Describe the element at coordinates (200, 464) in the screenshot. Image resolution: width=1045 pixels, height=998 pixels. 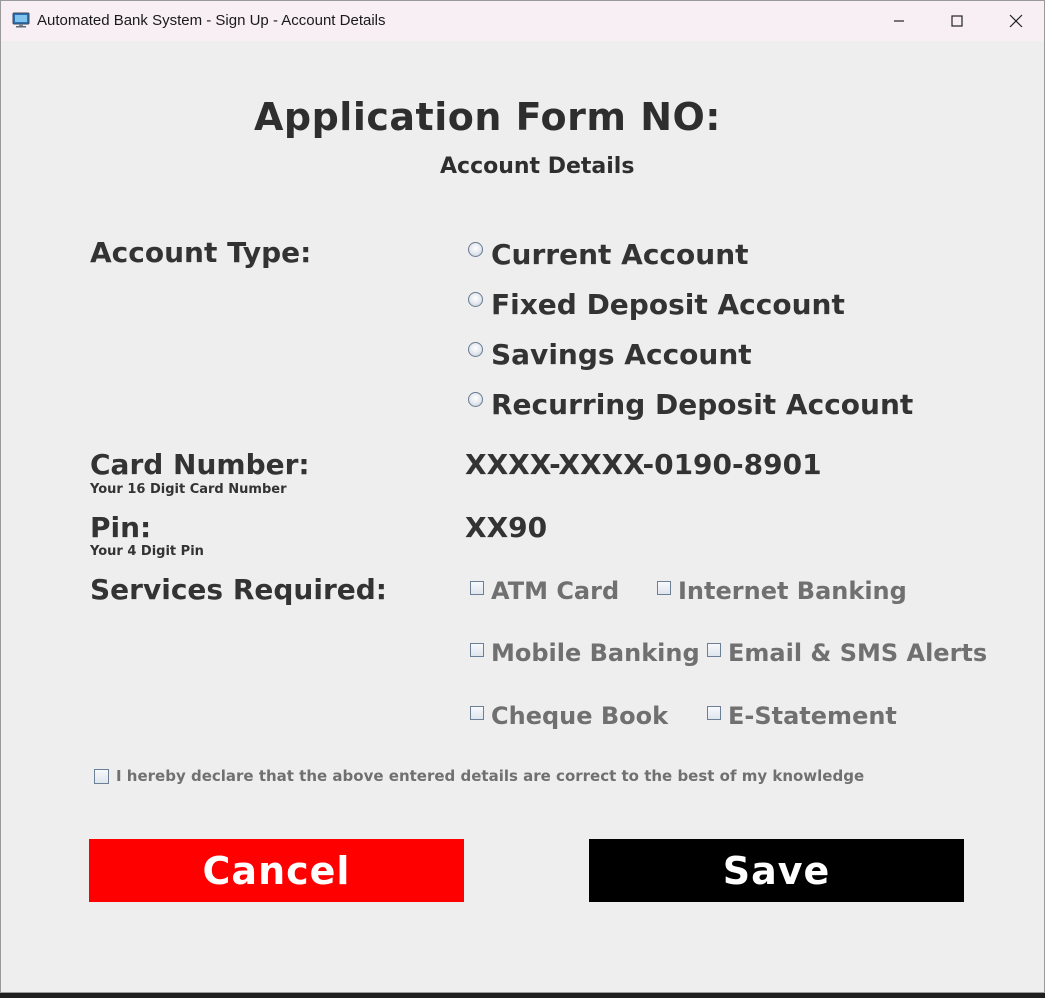
I see `card-number-label: Card Number:` at that location.